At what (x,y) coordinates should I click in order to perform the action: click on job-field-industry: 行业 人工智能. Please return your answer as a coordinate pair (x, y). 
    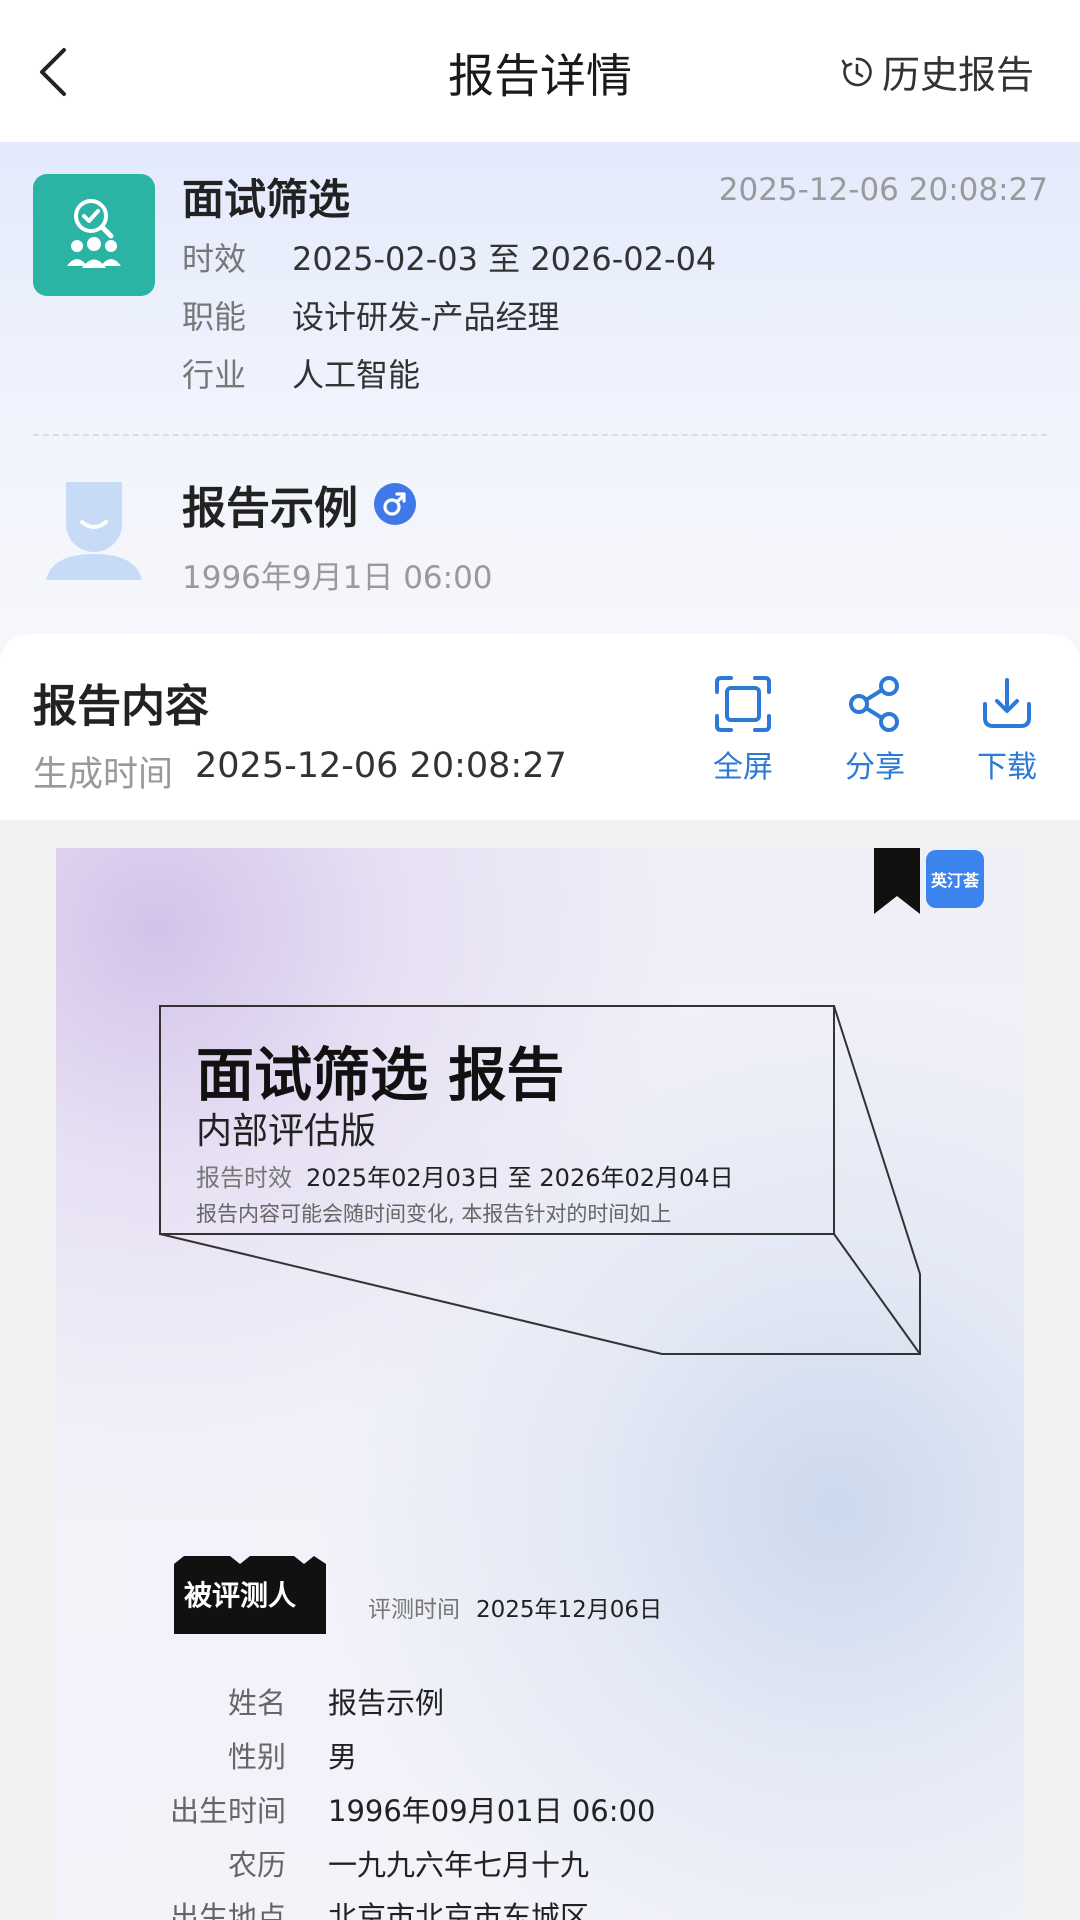
    Looking at the image, I should click on (301, 373).